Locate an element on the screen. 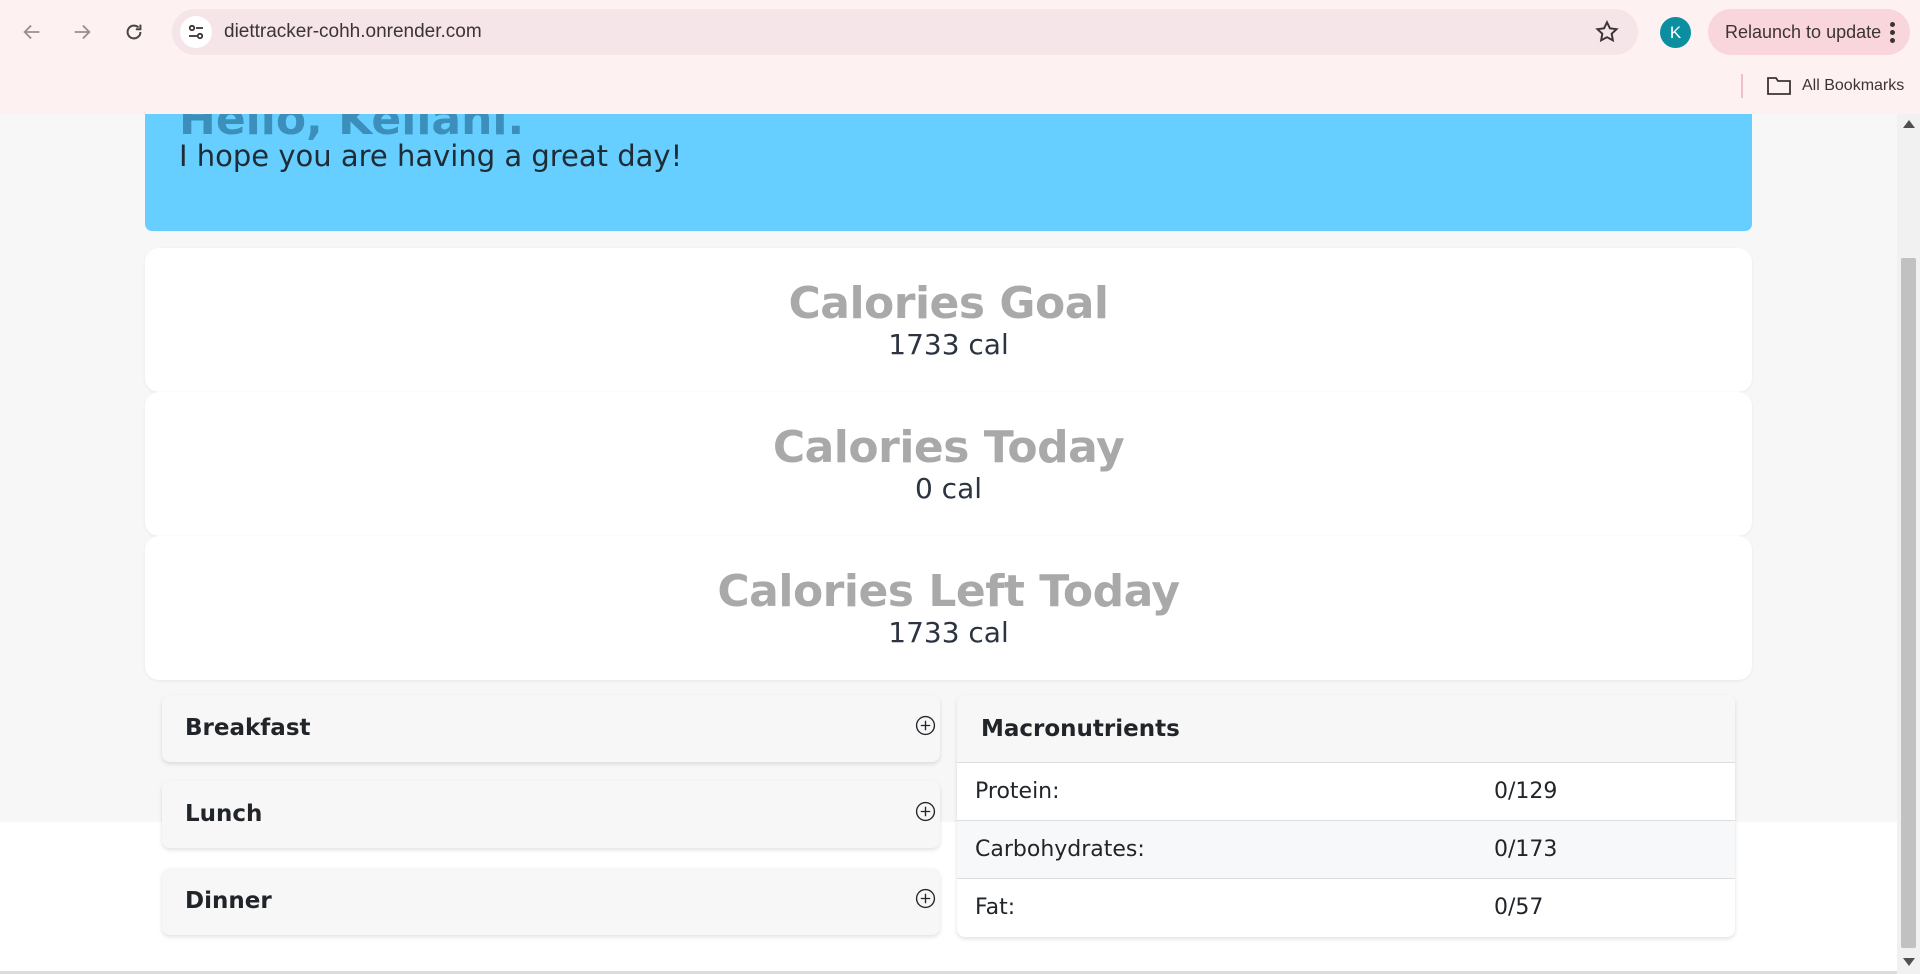 The width and height of the screenshot is (1920, 974). arrow-left-icon is located at coordinates (31, 32).